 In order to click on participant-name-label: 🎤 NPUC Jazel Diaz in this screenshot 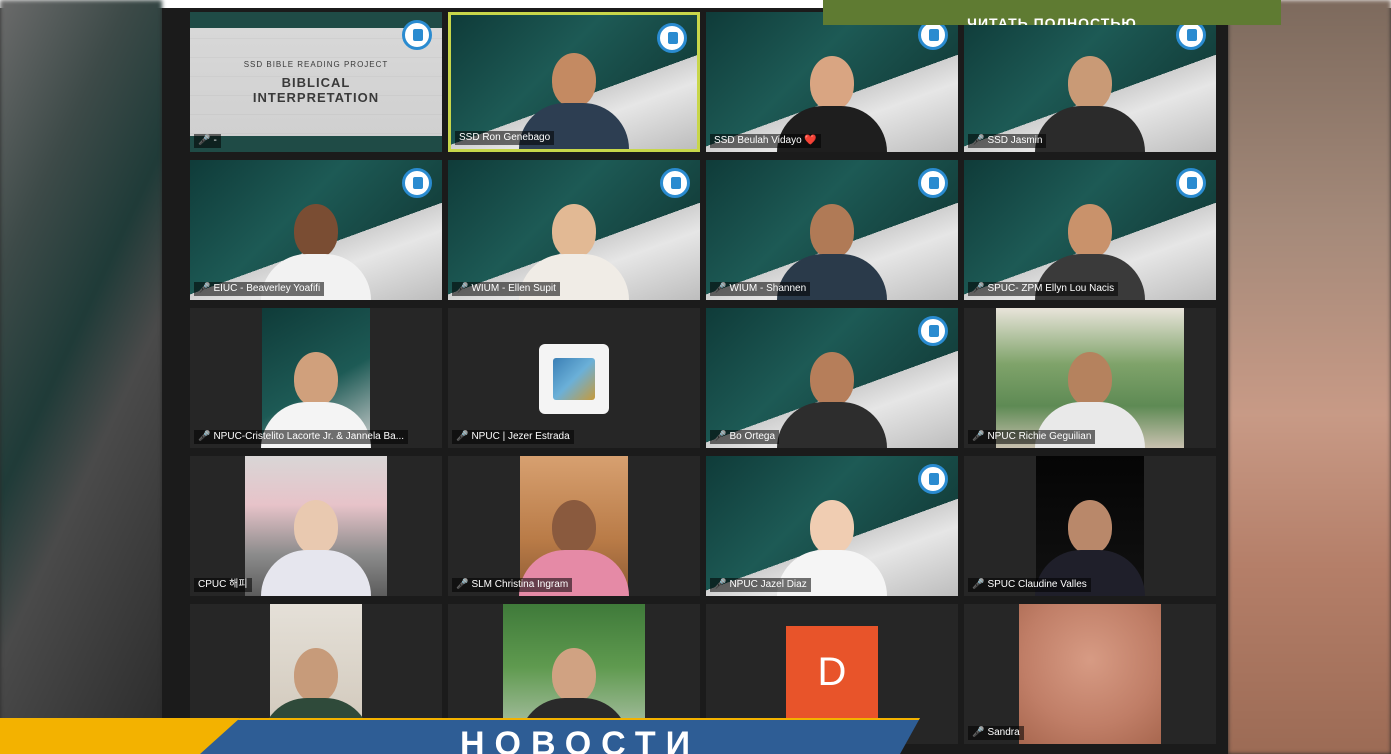, I will do `click(760, 585)`.